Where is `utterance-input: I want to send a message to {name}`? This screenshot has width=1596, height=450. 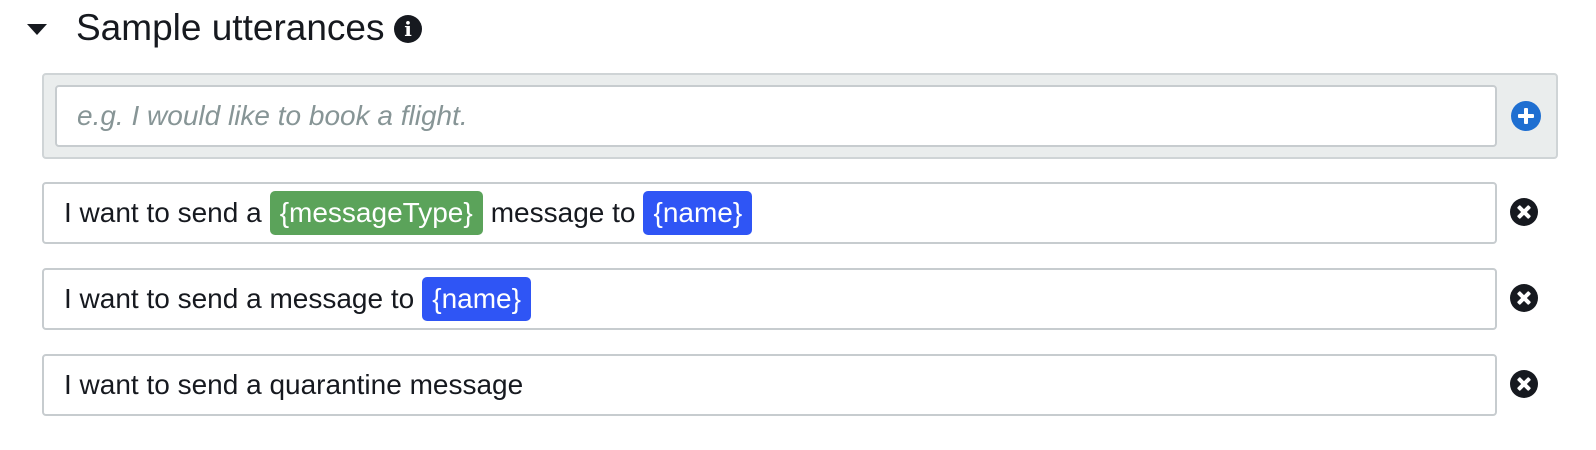 utterance-input: I want to send a message to {name} is located at coordinates (769, 299).